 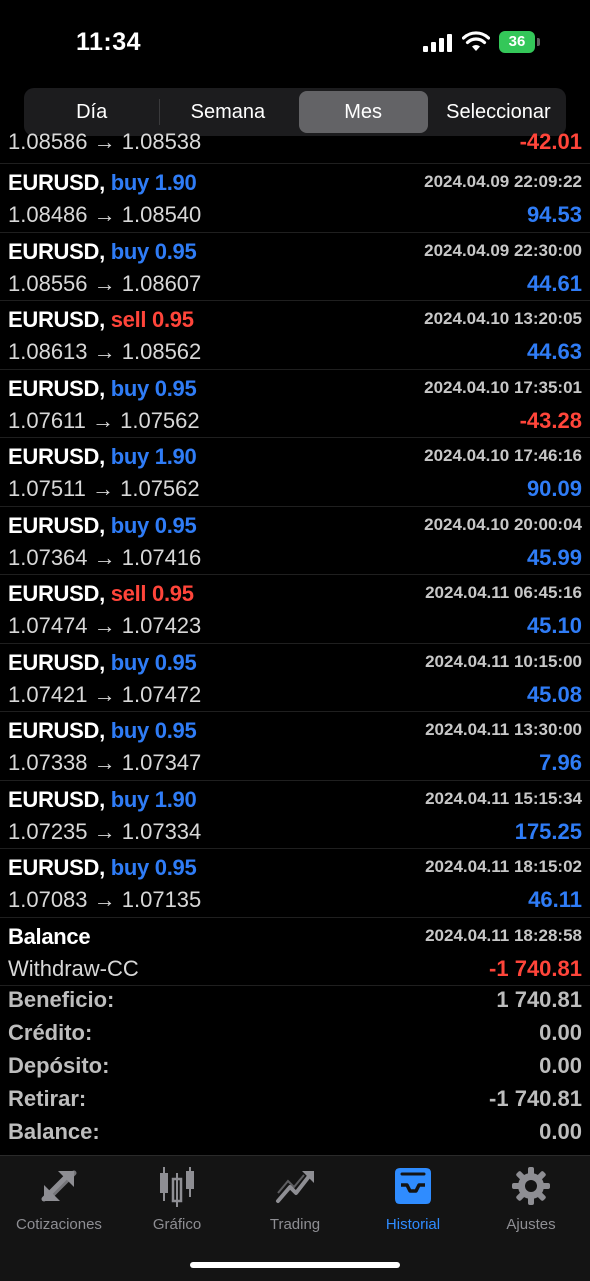 What do you see at coordinates (227, 112) in the screenshot?
I see `segment-week: Semana` at bounding box center [227, 112].